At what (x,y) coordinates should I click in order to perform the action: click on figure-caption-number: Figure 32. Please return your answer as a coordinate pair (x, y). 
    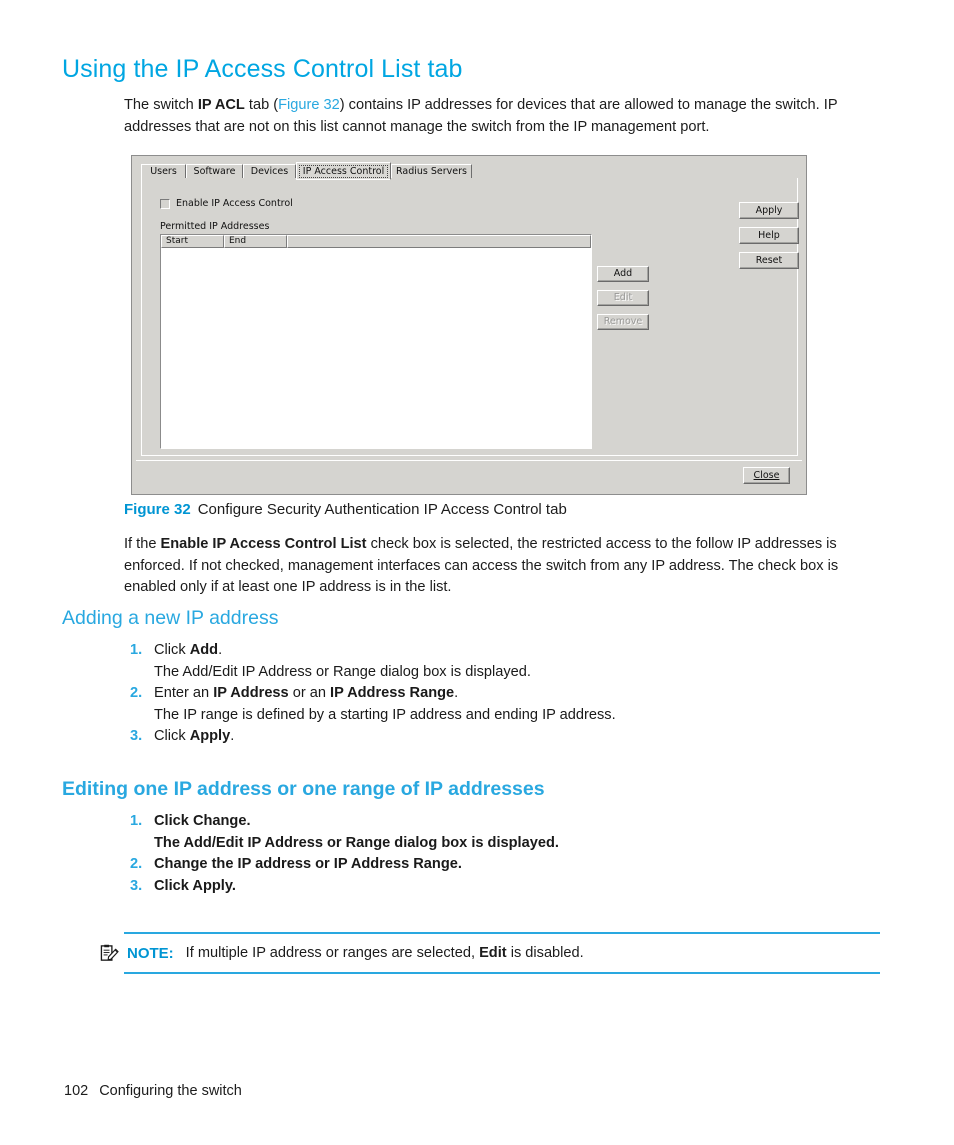
    Looking at the image, I should click on (157, 509).